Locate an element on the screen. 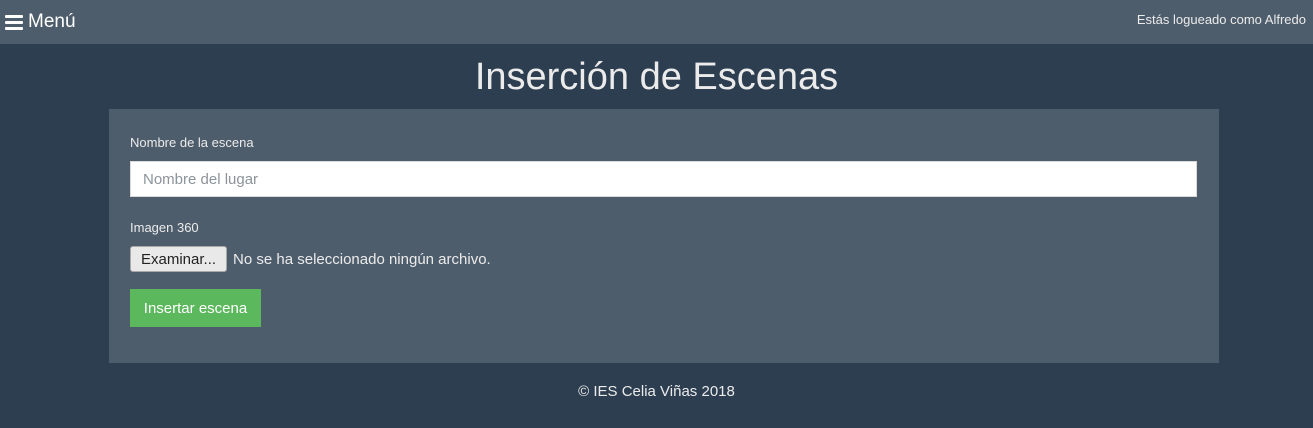 The image size is (1313, 428). file-status-text: No se ha seleccionado ningún archivo. is located at coordinates (362, 259).